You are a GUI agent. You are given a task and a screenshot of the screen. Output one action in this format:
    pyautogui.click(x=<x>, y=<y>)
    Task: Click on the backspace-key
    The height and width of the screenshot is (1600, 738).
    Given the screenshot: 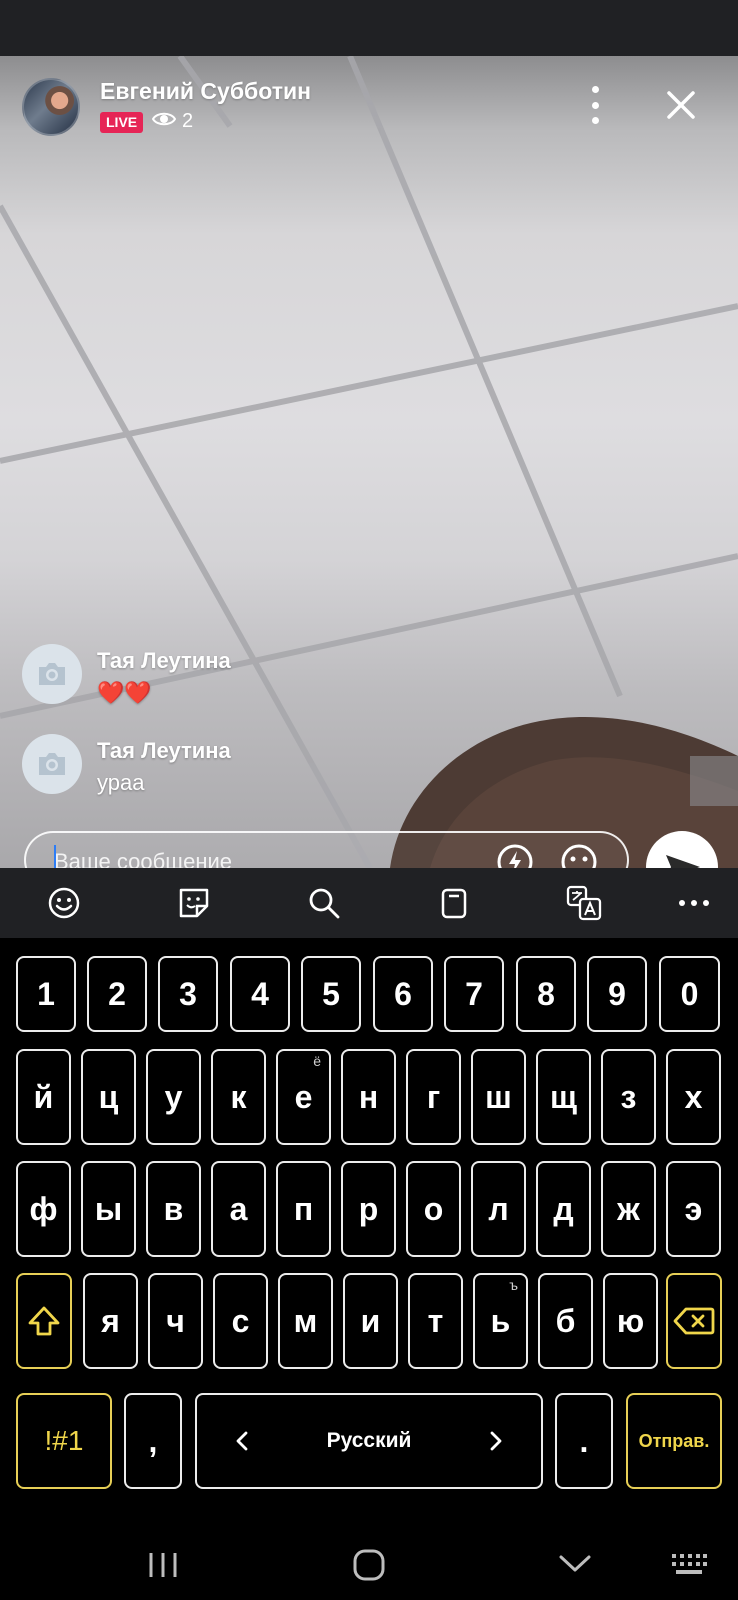 What is the action you would take?
    pyautogui.click(x=694, y=1321)
    